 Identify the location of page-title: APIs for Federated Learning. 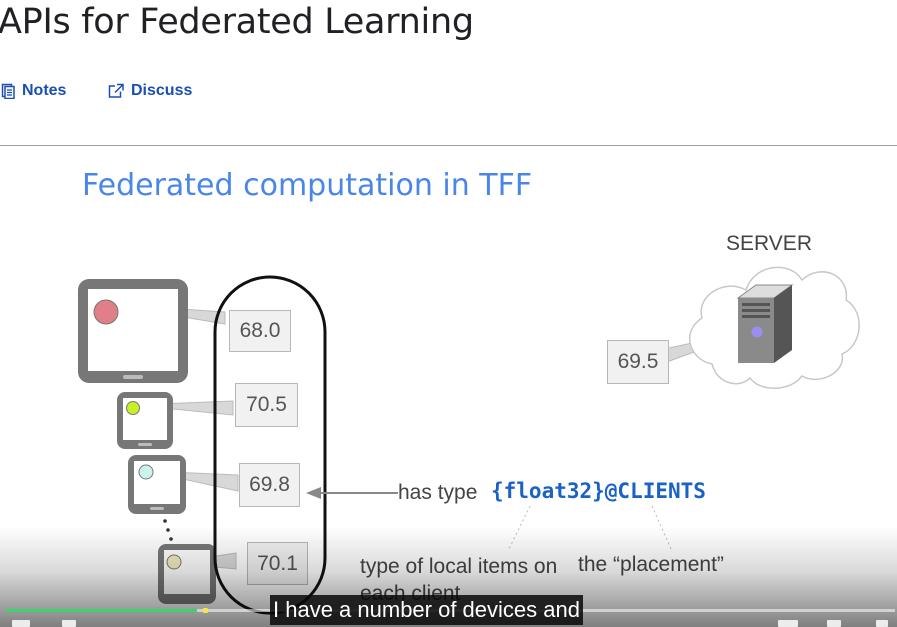
(237, 22).